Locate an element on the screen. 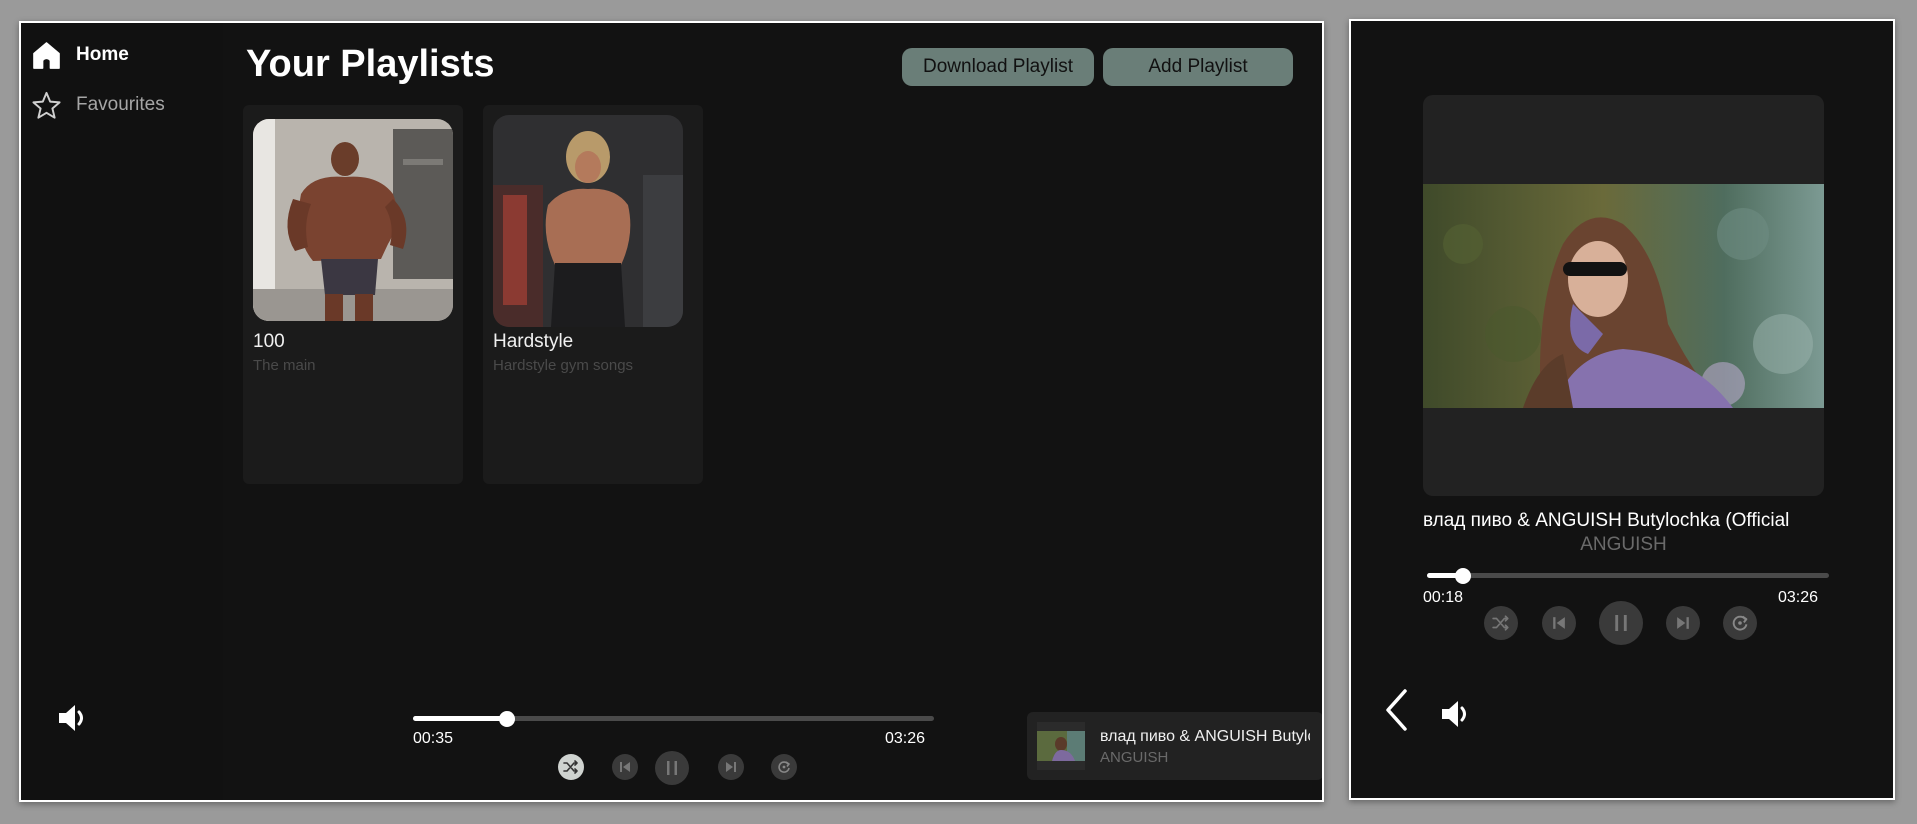 This screenshot has width=1917, height=824. sidebar-item-favourites: Favourites is located at coordinates (98, 105).